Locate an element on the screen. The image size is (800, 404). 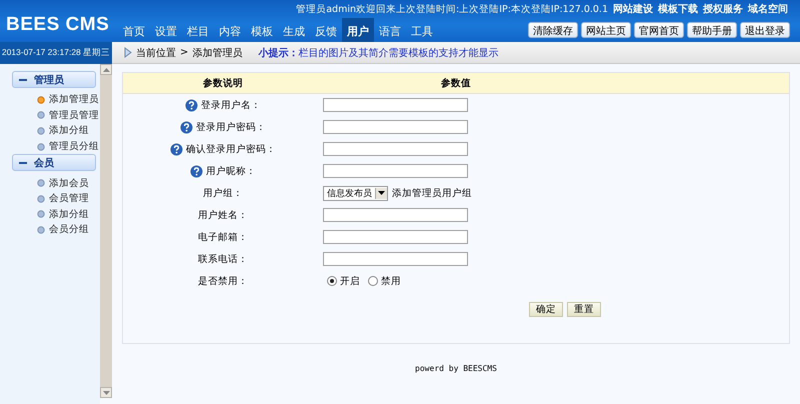
nav-tab: 反馈 is located at coordinates (326, 30).